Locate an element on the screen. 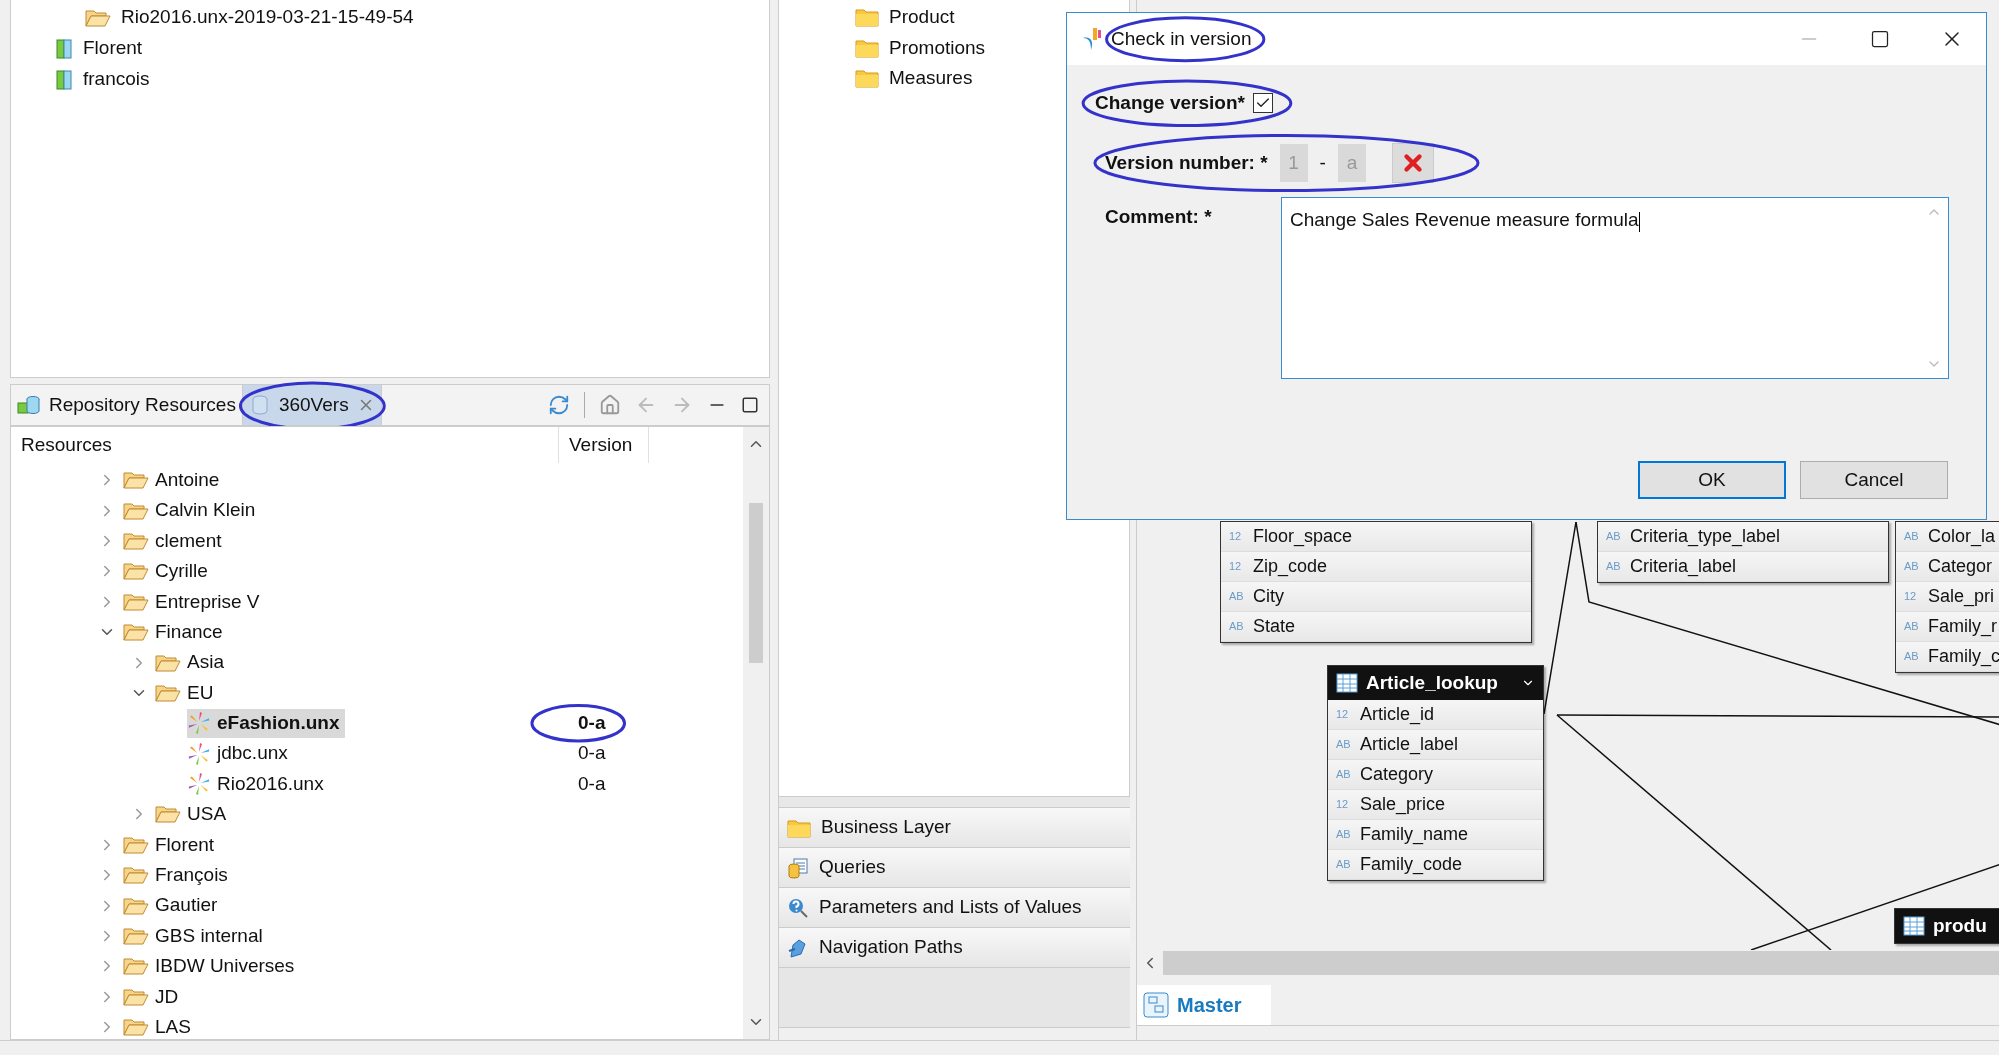  tree-item: Antoine is located at coordinates (187, 480).